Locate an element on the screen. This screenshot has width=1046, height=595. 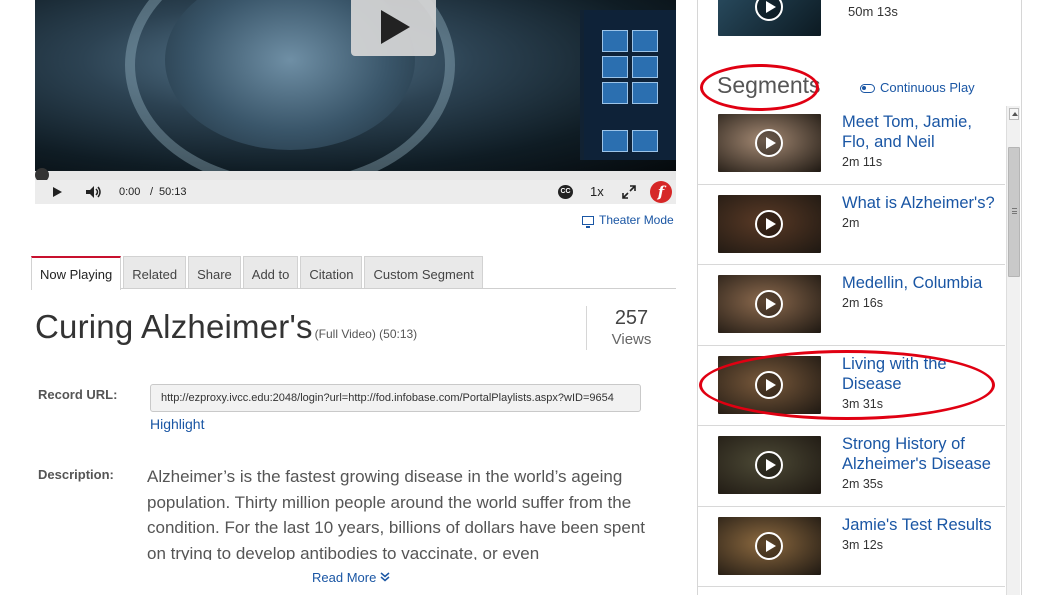
record-url-label: Record URL: is located at coordinates (78, 394).